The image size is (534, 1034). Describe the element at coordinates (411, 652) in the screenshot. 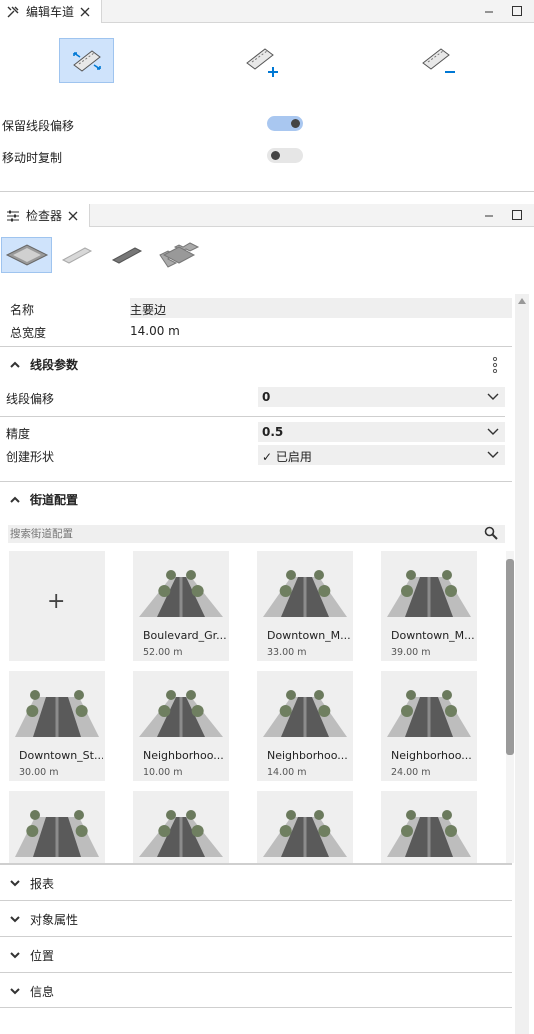

I see `street-config-width: 39.00 m` at that location.